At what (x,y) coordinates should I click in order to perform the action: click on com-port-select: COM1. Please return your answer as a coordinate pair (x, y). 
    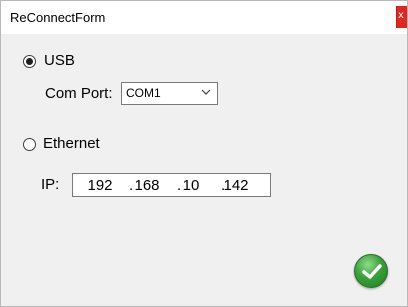
    Looking at the image, I should click on (169, 93).